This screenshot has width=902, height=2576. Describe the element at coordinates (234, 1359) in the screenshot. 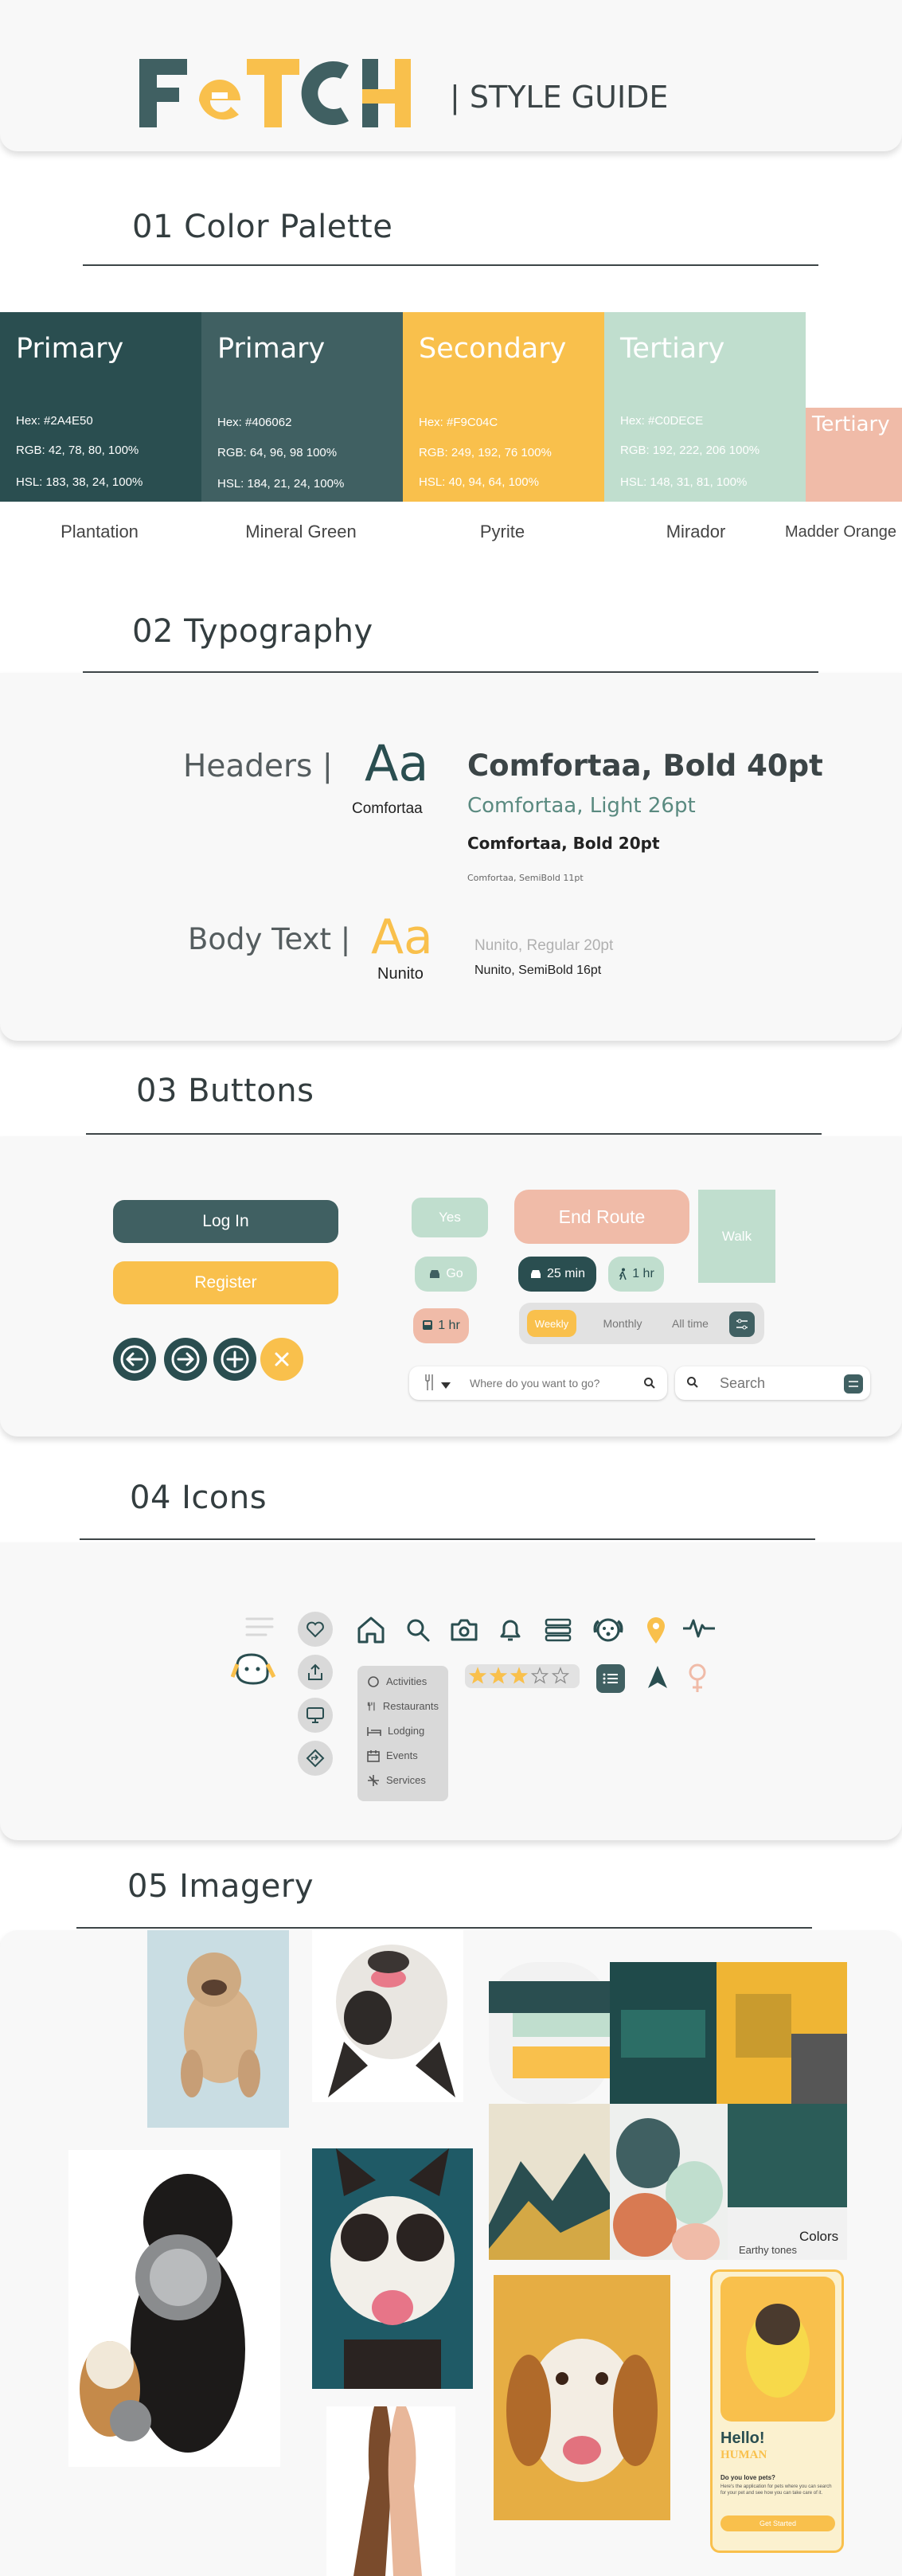

I see `add-button` at that location.